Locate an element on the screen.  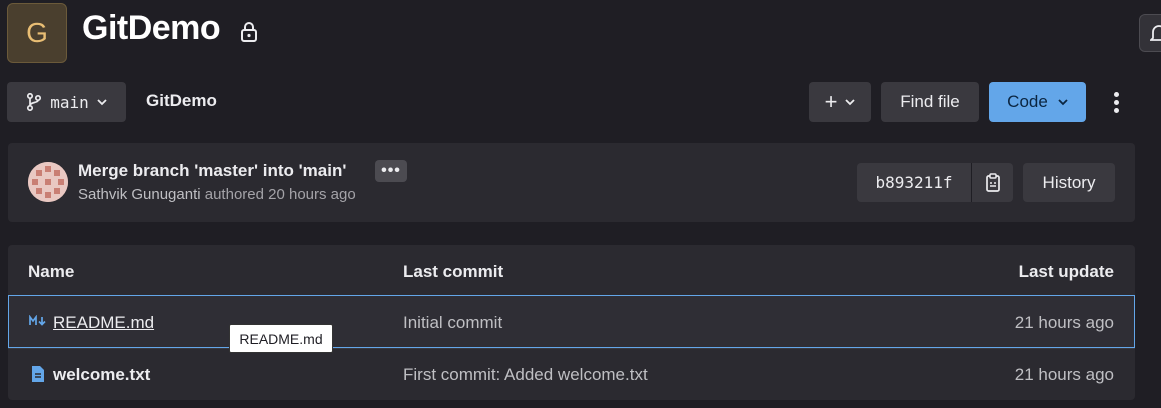
table-row is located at coordinates (571, 321).